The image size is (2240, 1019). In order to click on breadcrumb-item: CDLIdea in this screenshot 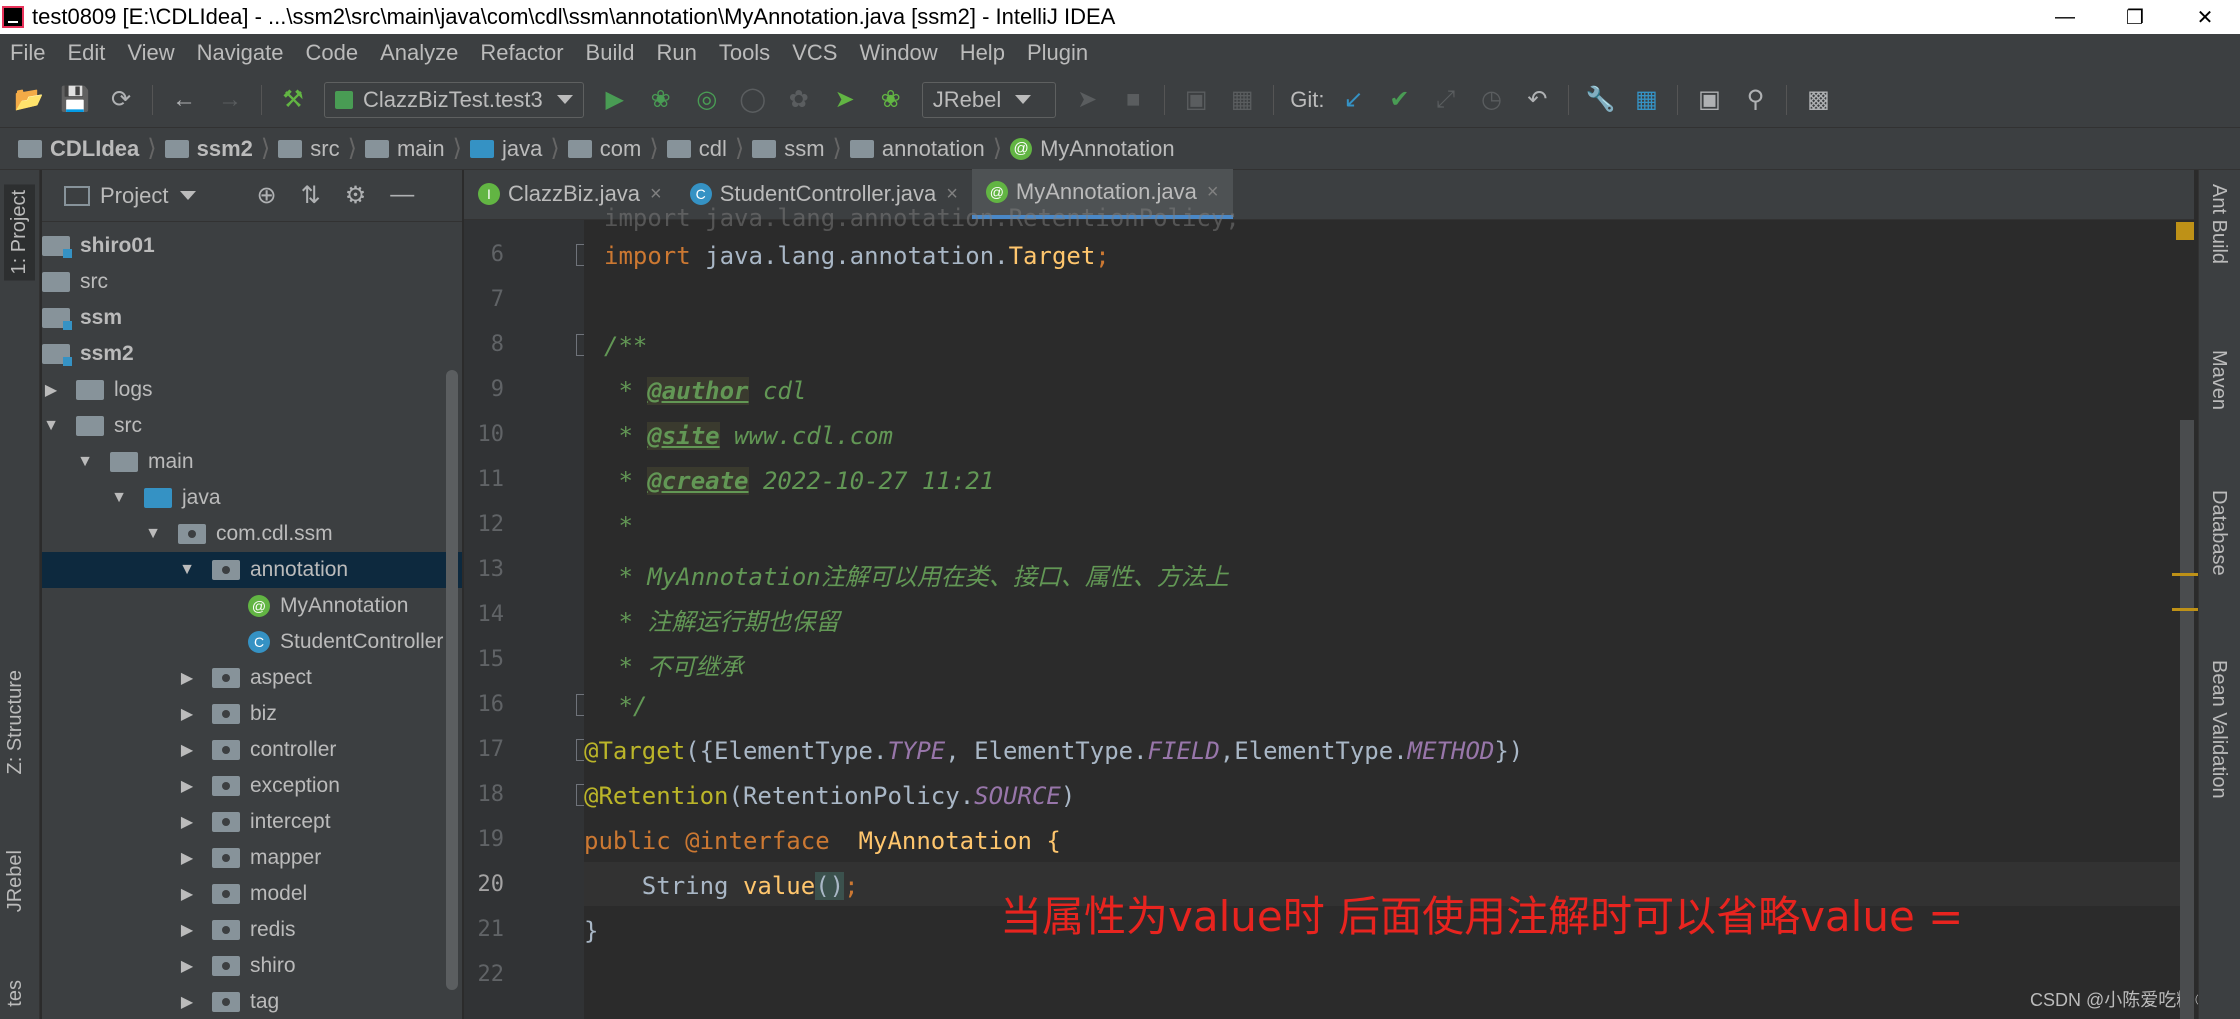, I will do `click(78, 149)`.